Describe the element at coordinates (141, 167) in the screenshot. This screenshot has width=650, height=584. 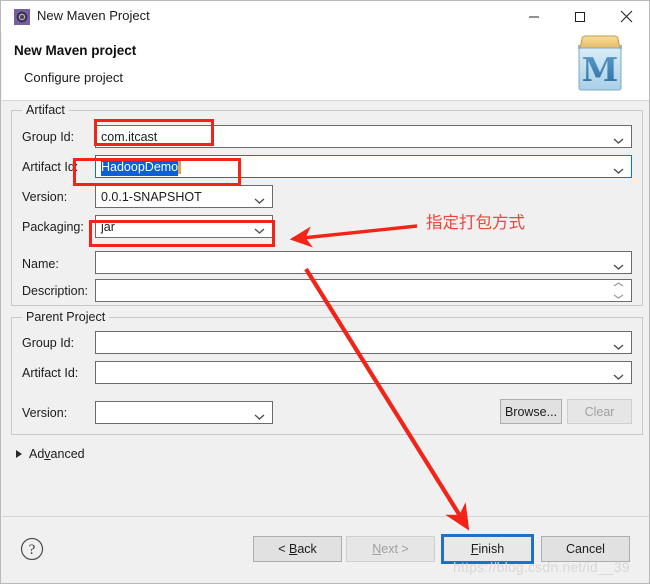
I see `artifact-artifact-id-value: HadoopDemo` at that location.